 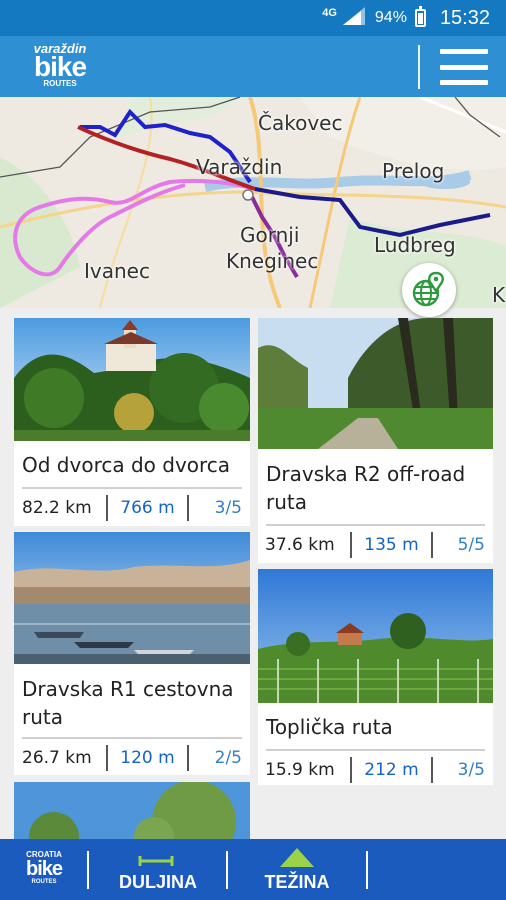 I want to click on network-type: 4G, so click(x=329, y=13).